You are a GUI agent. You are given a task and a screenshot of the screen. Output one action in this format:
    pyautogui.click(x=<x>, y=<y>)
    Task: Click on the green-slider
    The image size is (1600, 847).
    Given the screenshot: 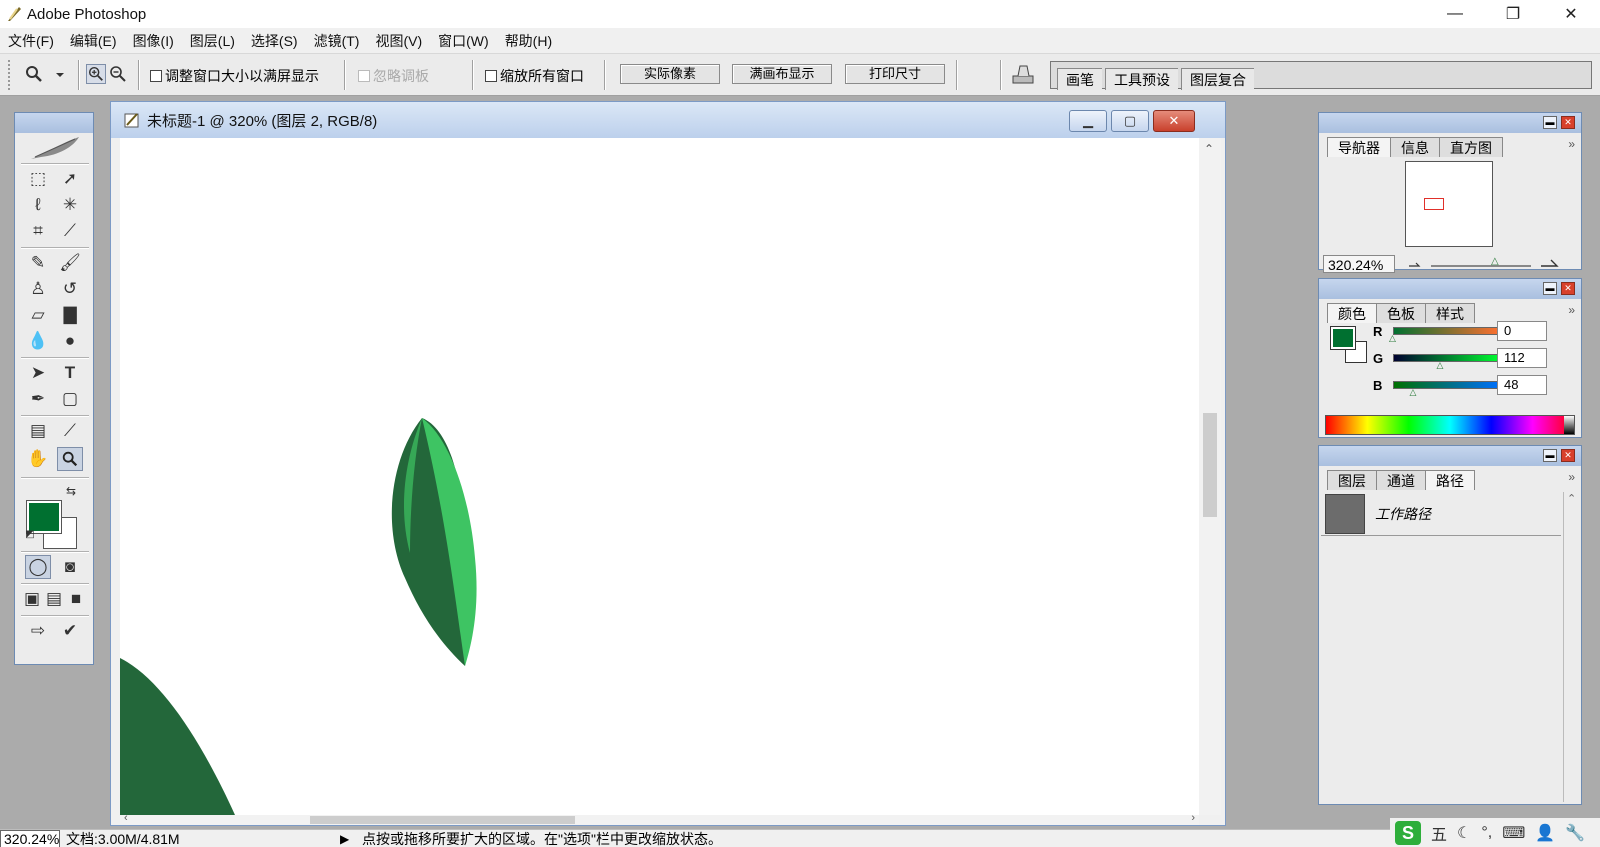 What is the action you would take?
    pyautogui.click(x=1447, y=358)
    